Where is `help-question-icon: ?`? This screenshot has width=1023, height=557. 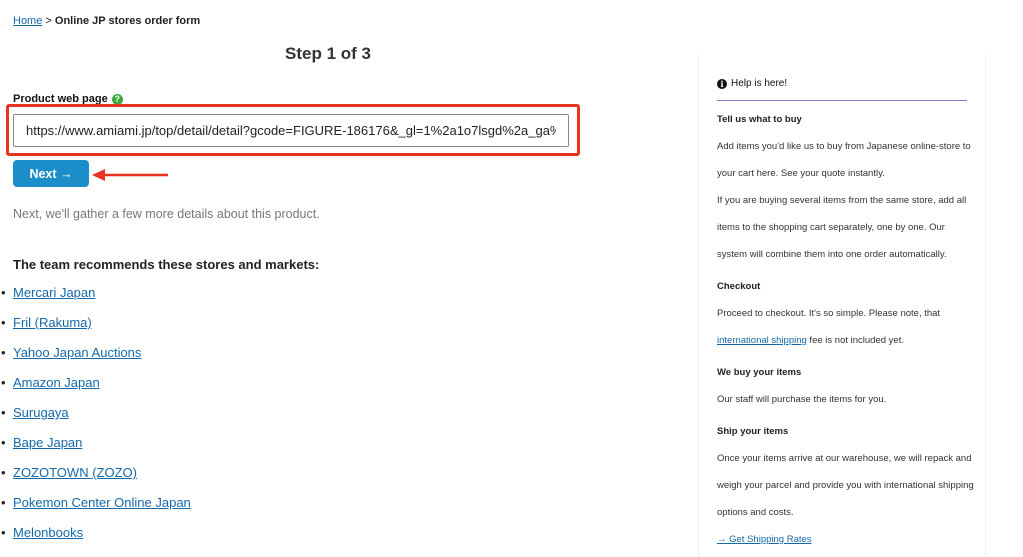
help-question-icon: ? is located at coordinates (117, 99).